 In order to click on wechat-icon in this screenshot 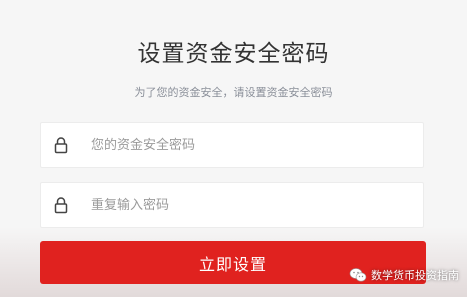, I will do `click(358, 275)`.